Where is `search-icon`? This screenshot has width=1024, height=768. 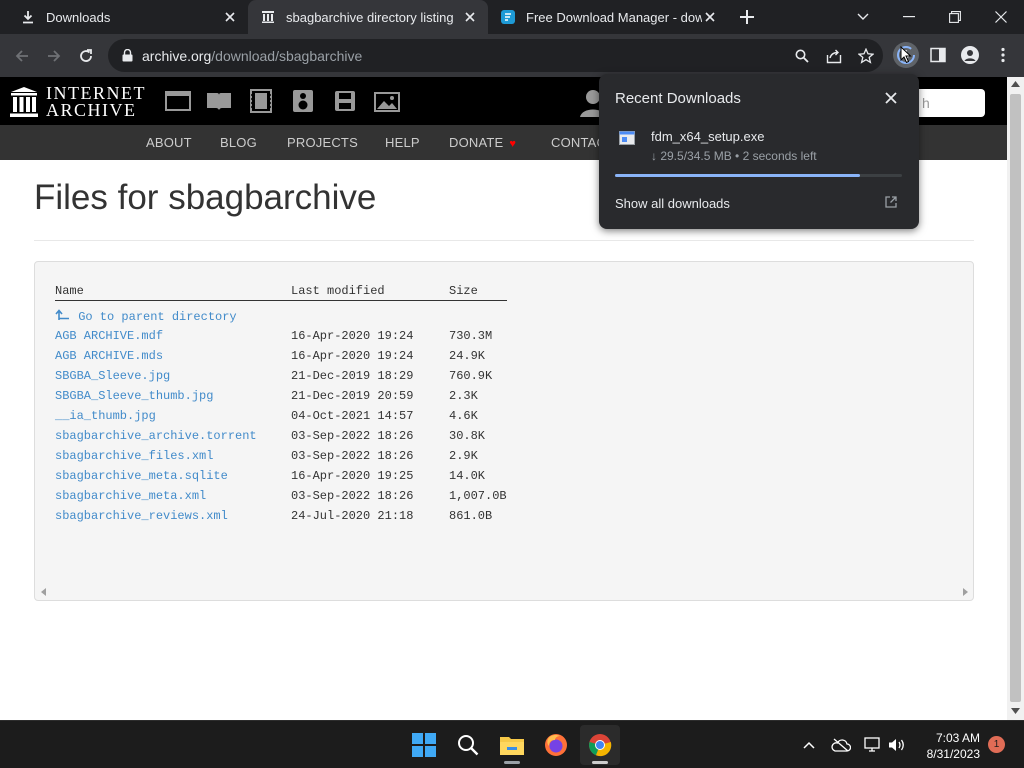 search-icon is located at coordinates (802, 56).